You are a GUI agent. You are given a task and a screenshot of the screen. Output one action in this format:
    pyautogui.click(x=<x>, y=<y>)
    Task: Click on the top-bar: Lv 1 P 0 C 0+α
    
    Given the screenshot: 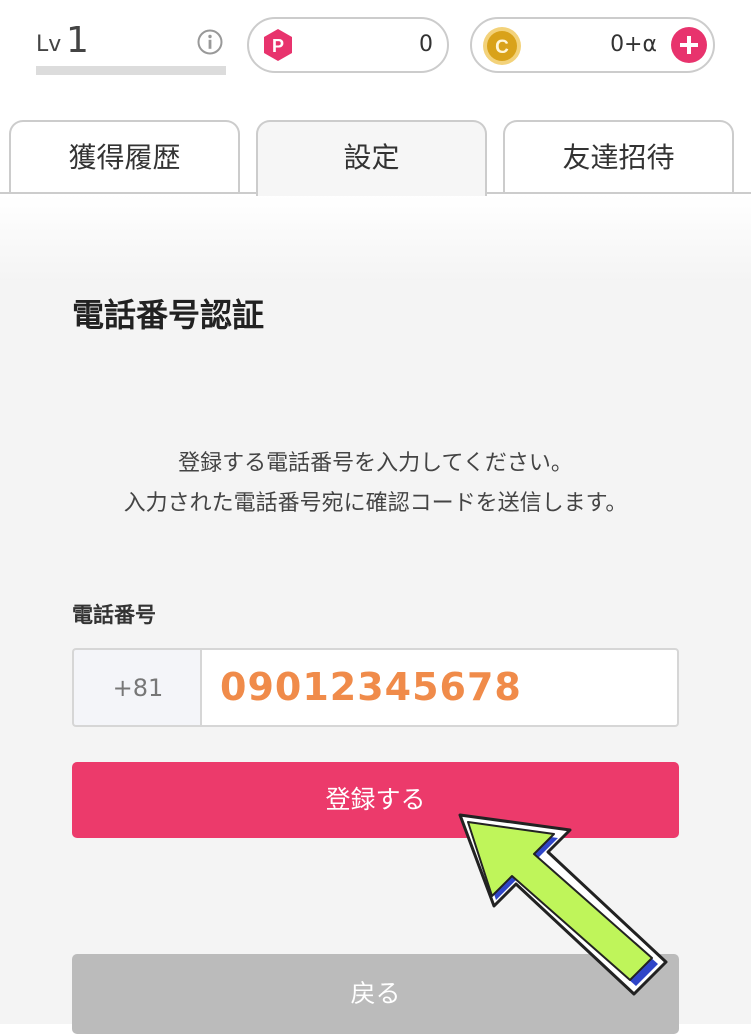 What is the action you would take?
    pyautogui.click(x=375, y=50)
    